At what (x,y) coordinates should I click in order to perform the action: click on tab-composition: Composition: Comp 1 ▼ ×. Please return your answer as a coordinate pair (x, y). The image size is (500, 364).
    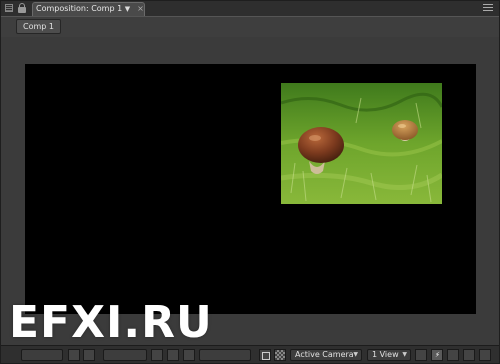
    Looking at the image, I should click on (88, 9).